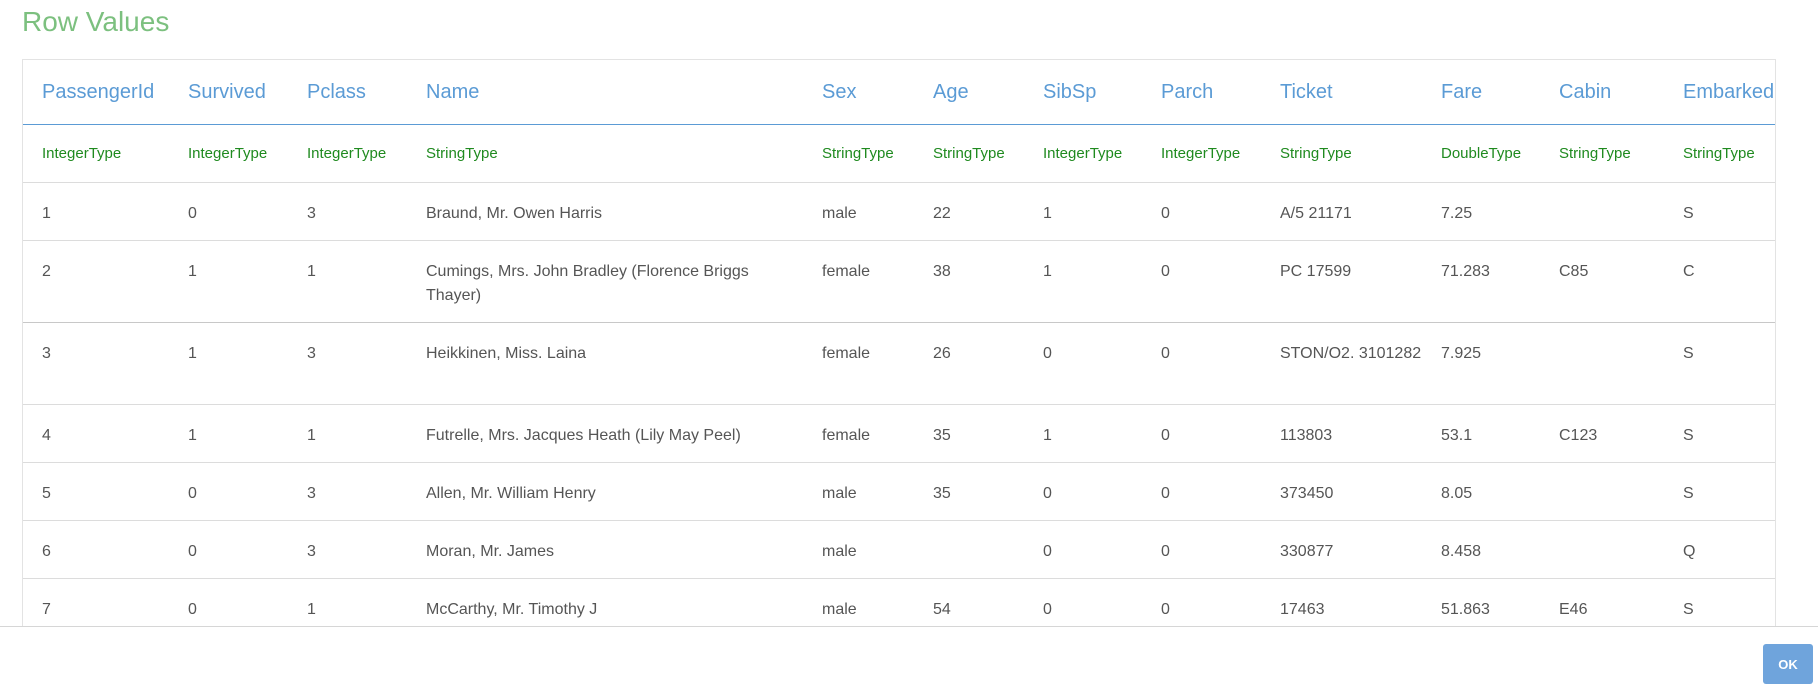 The height and width of the screenshot is (693, 1818). I want to click on column-header: Pclass, so click(347, 92).